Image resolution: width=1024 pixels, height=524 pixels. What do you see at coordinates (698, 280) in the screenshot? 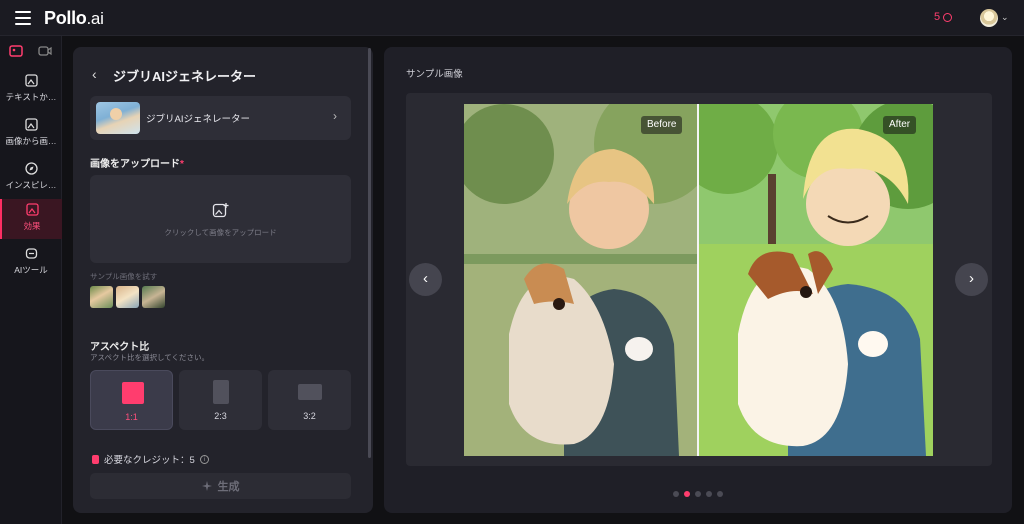
I see `before-after-divider` at bounding box center [698, 280].